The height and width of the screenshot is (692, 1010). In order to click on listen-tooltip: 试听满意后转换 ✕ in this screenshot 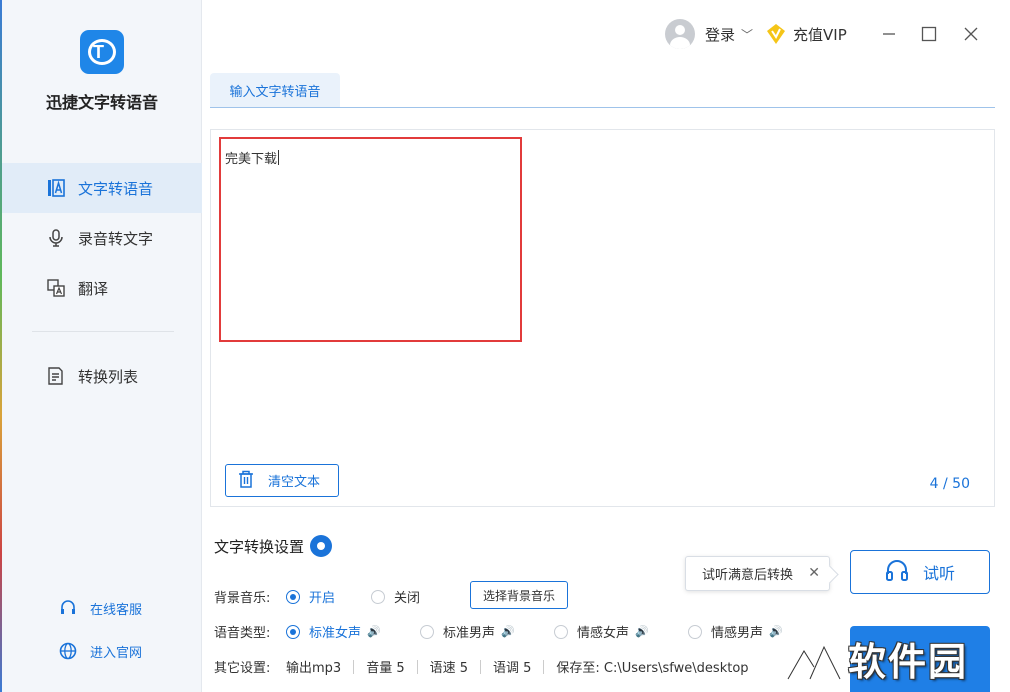, I will do `click(757, 573)`.